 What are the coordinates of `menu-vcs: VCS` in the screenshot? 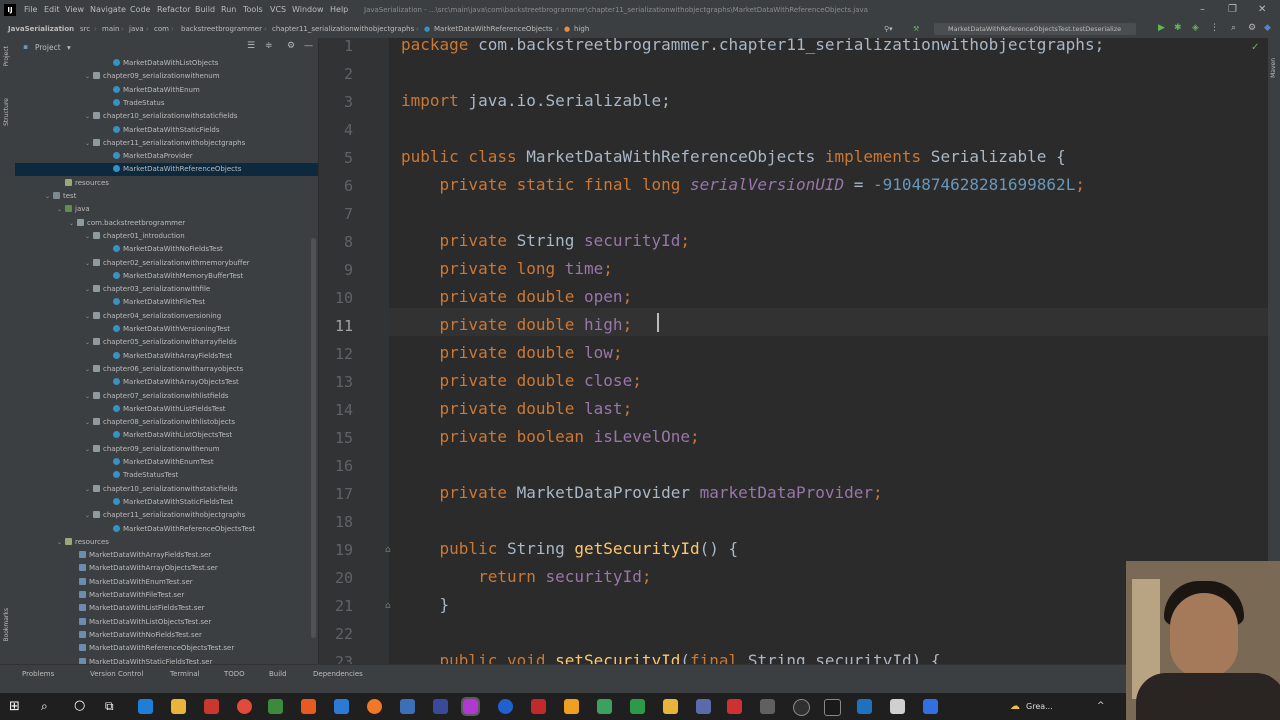 It's located at (278, 9).